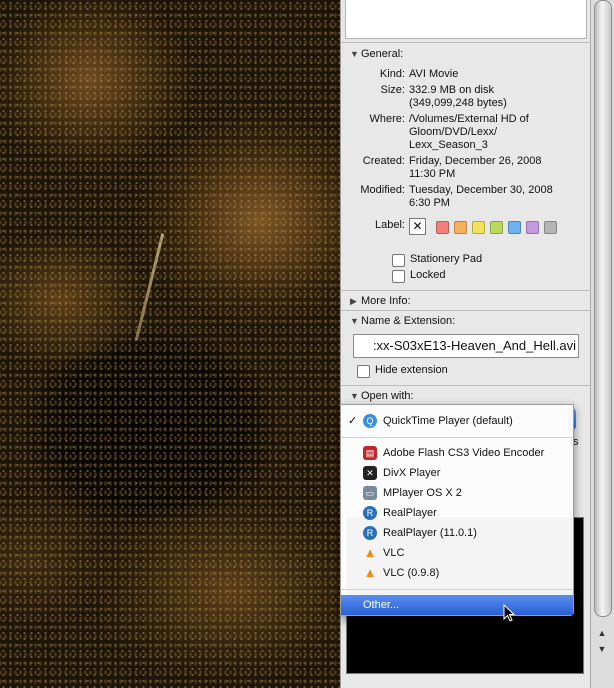 The height and width of the screenshot is (688, 614). What do you see at coordinates (457, 473) in the screenshot?
I see `menu-item-divx: ✕ DivX Player` at bounding box center [457, 473].